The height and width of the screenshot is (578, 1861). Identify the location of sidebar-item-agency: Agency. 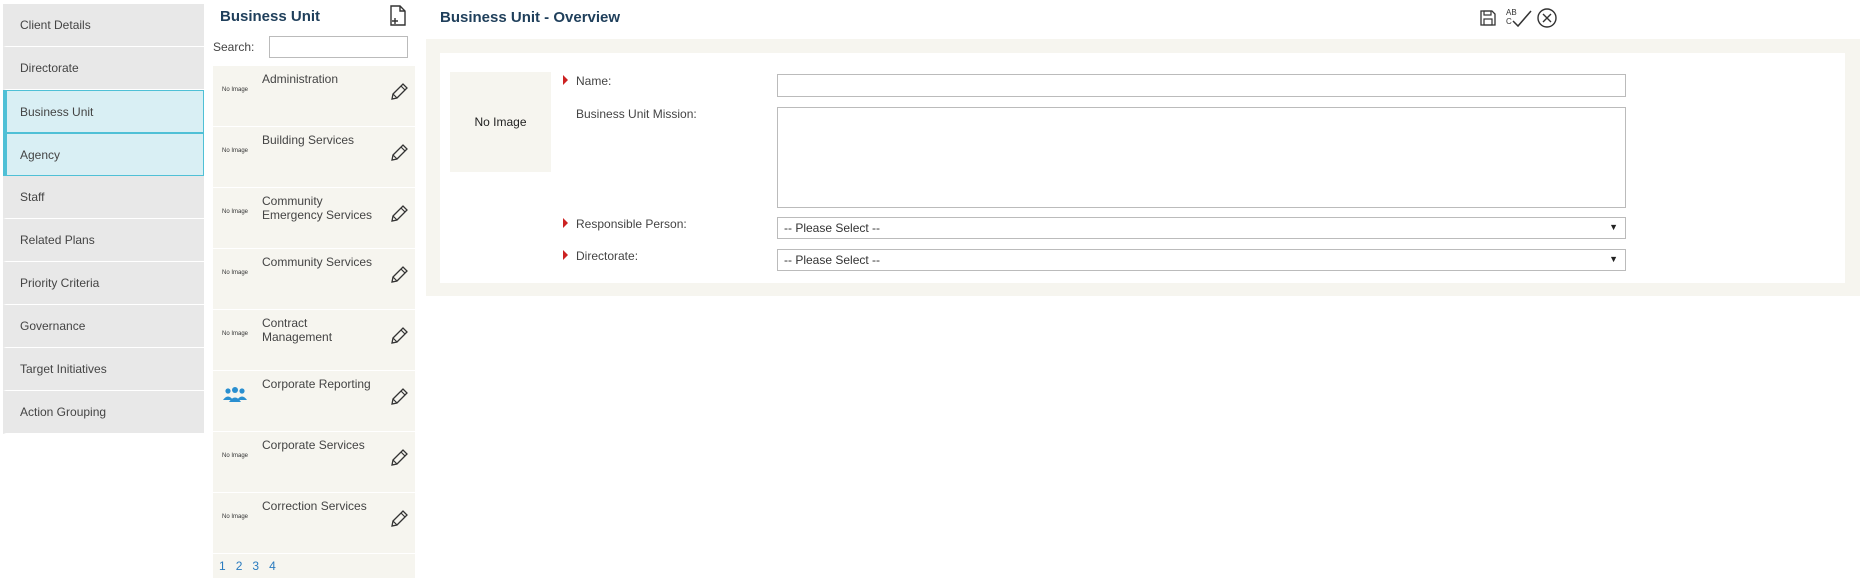
(103, 154).